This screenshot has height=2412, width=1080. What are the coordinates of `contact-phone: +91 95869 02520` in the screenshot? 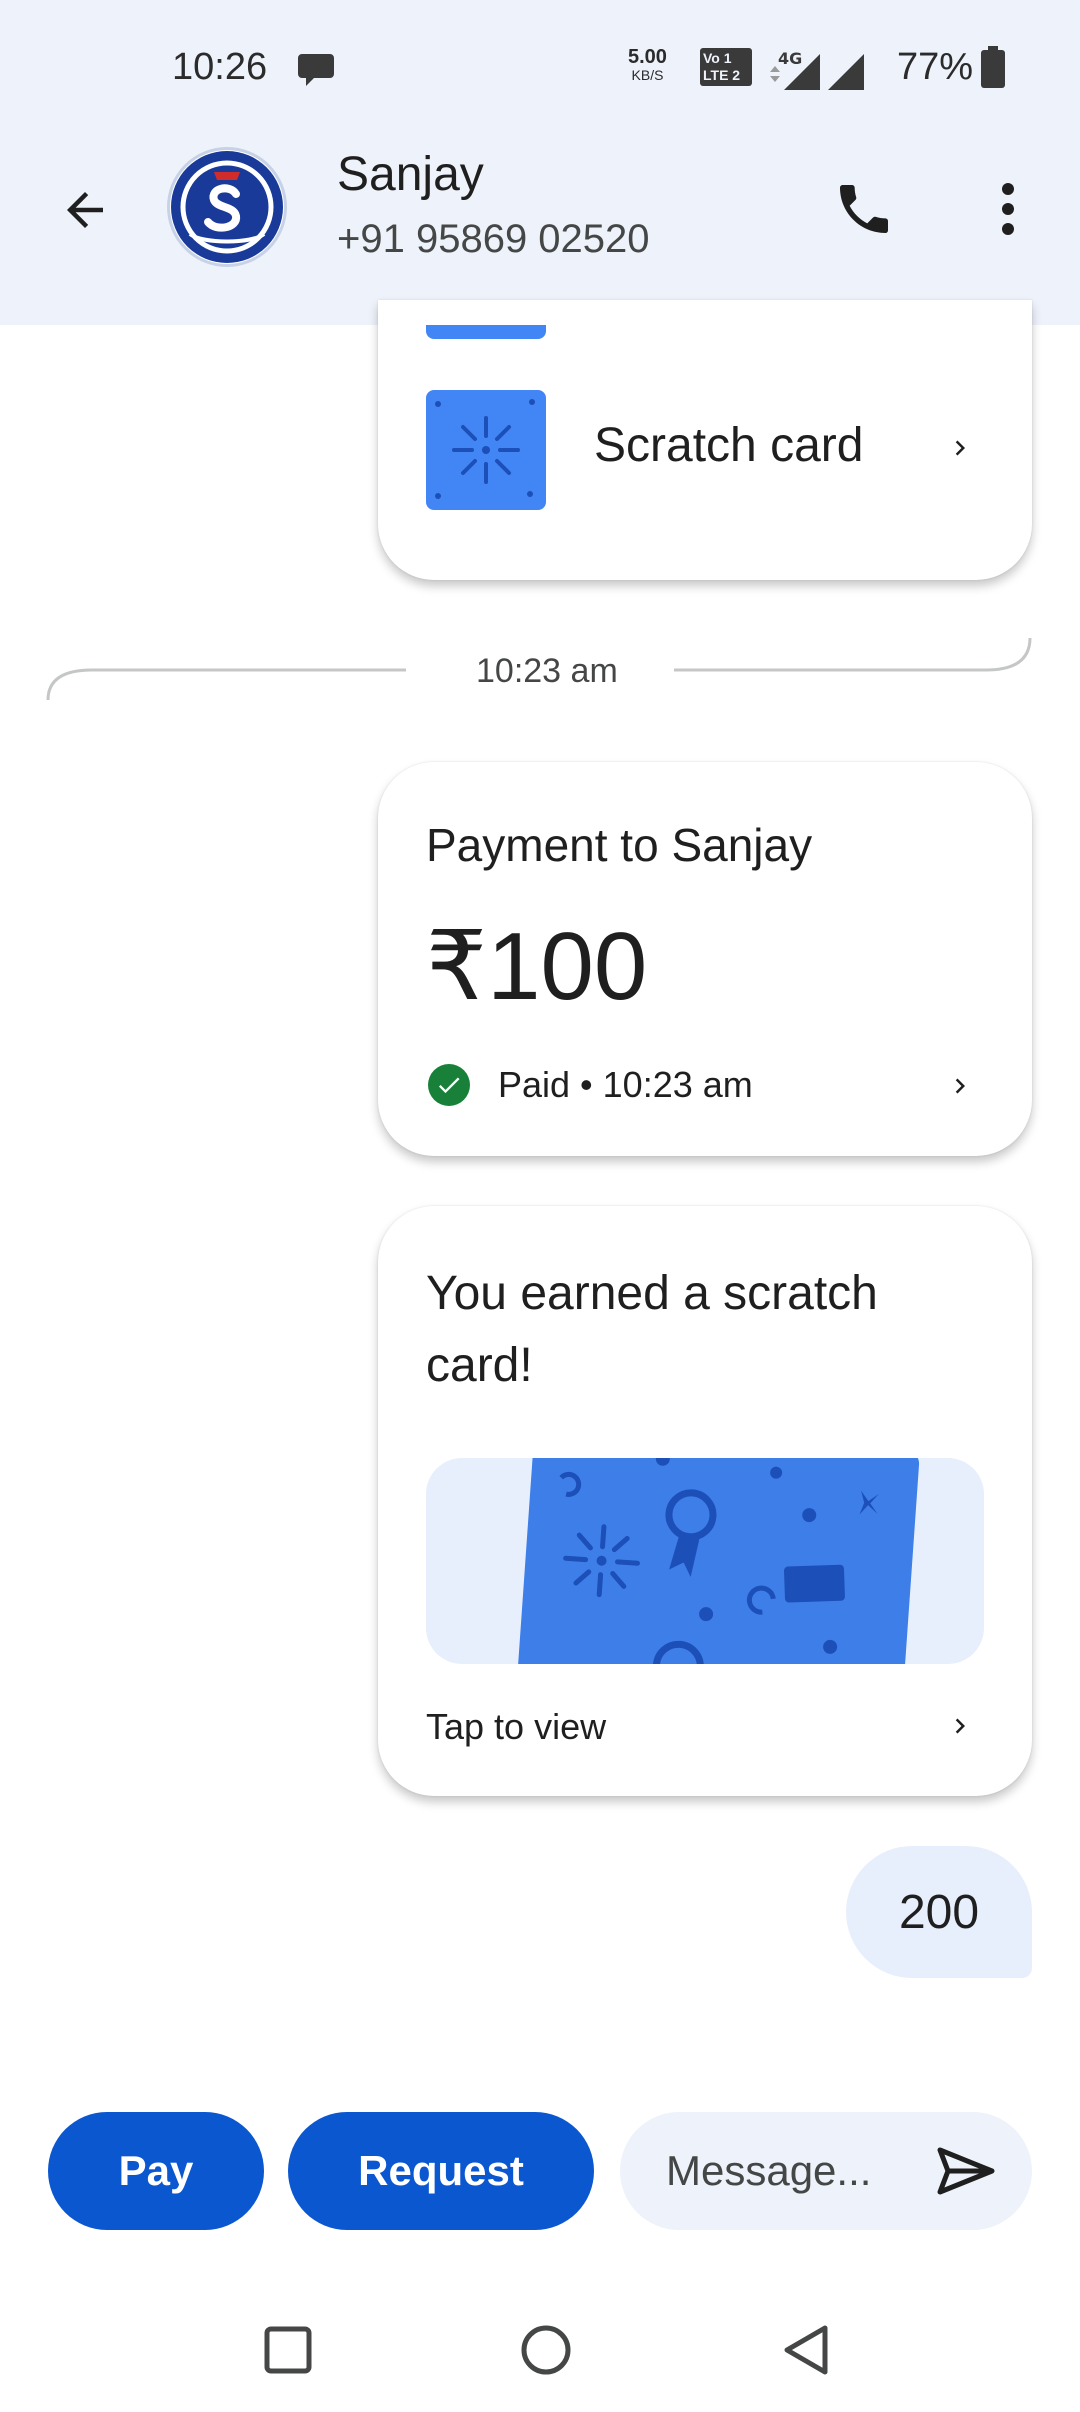 It's located at (493, 239).